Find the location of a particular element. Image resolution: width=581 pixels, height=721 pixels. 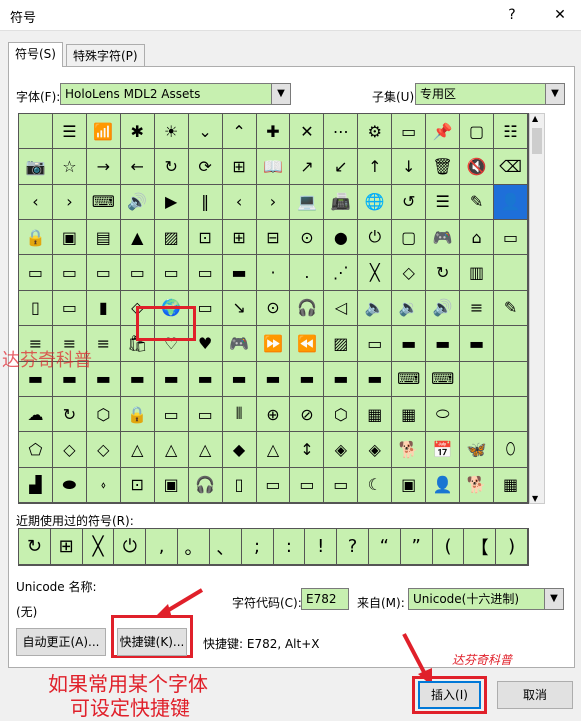

symbol-cell: 🦋 is located at coordinates (477, 450).